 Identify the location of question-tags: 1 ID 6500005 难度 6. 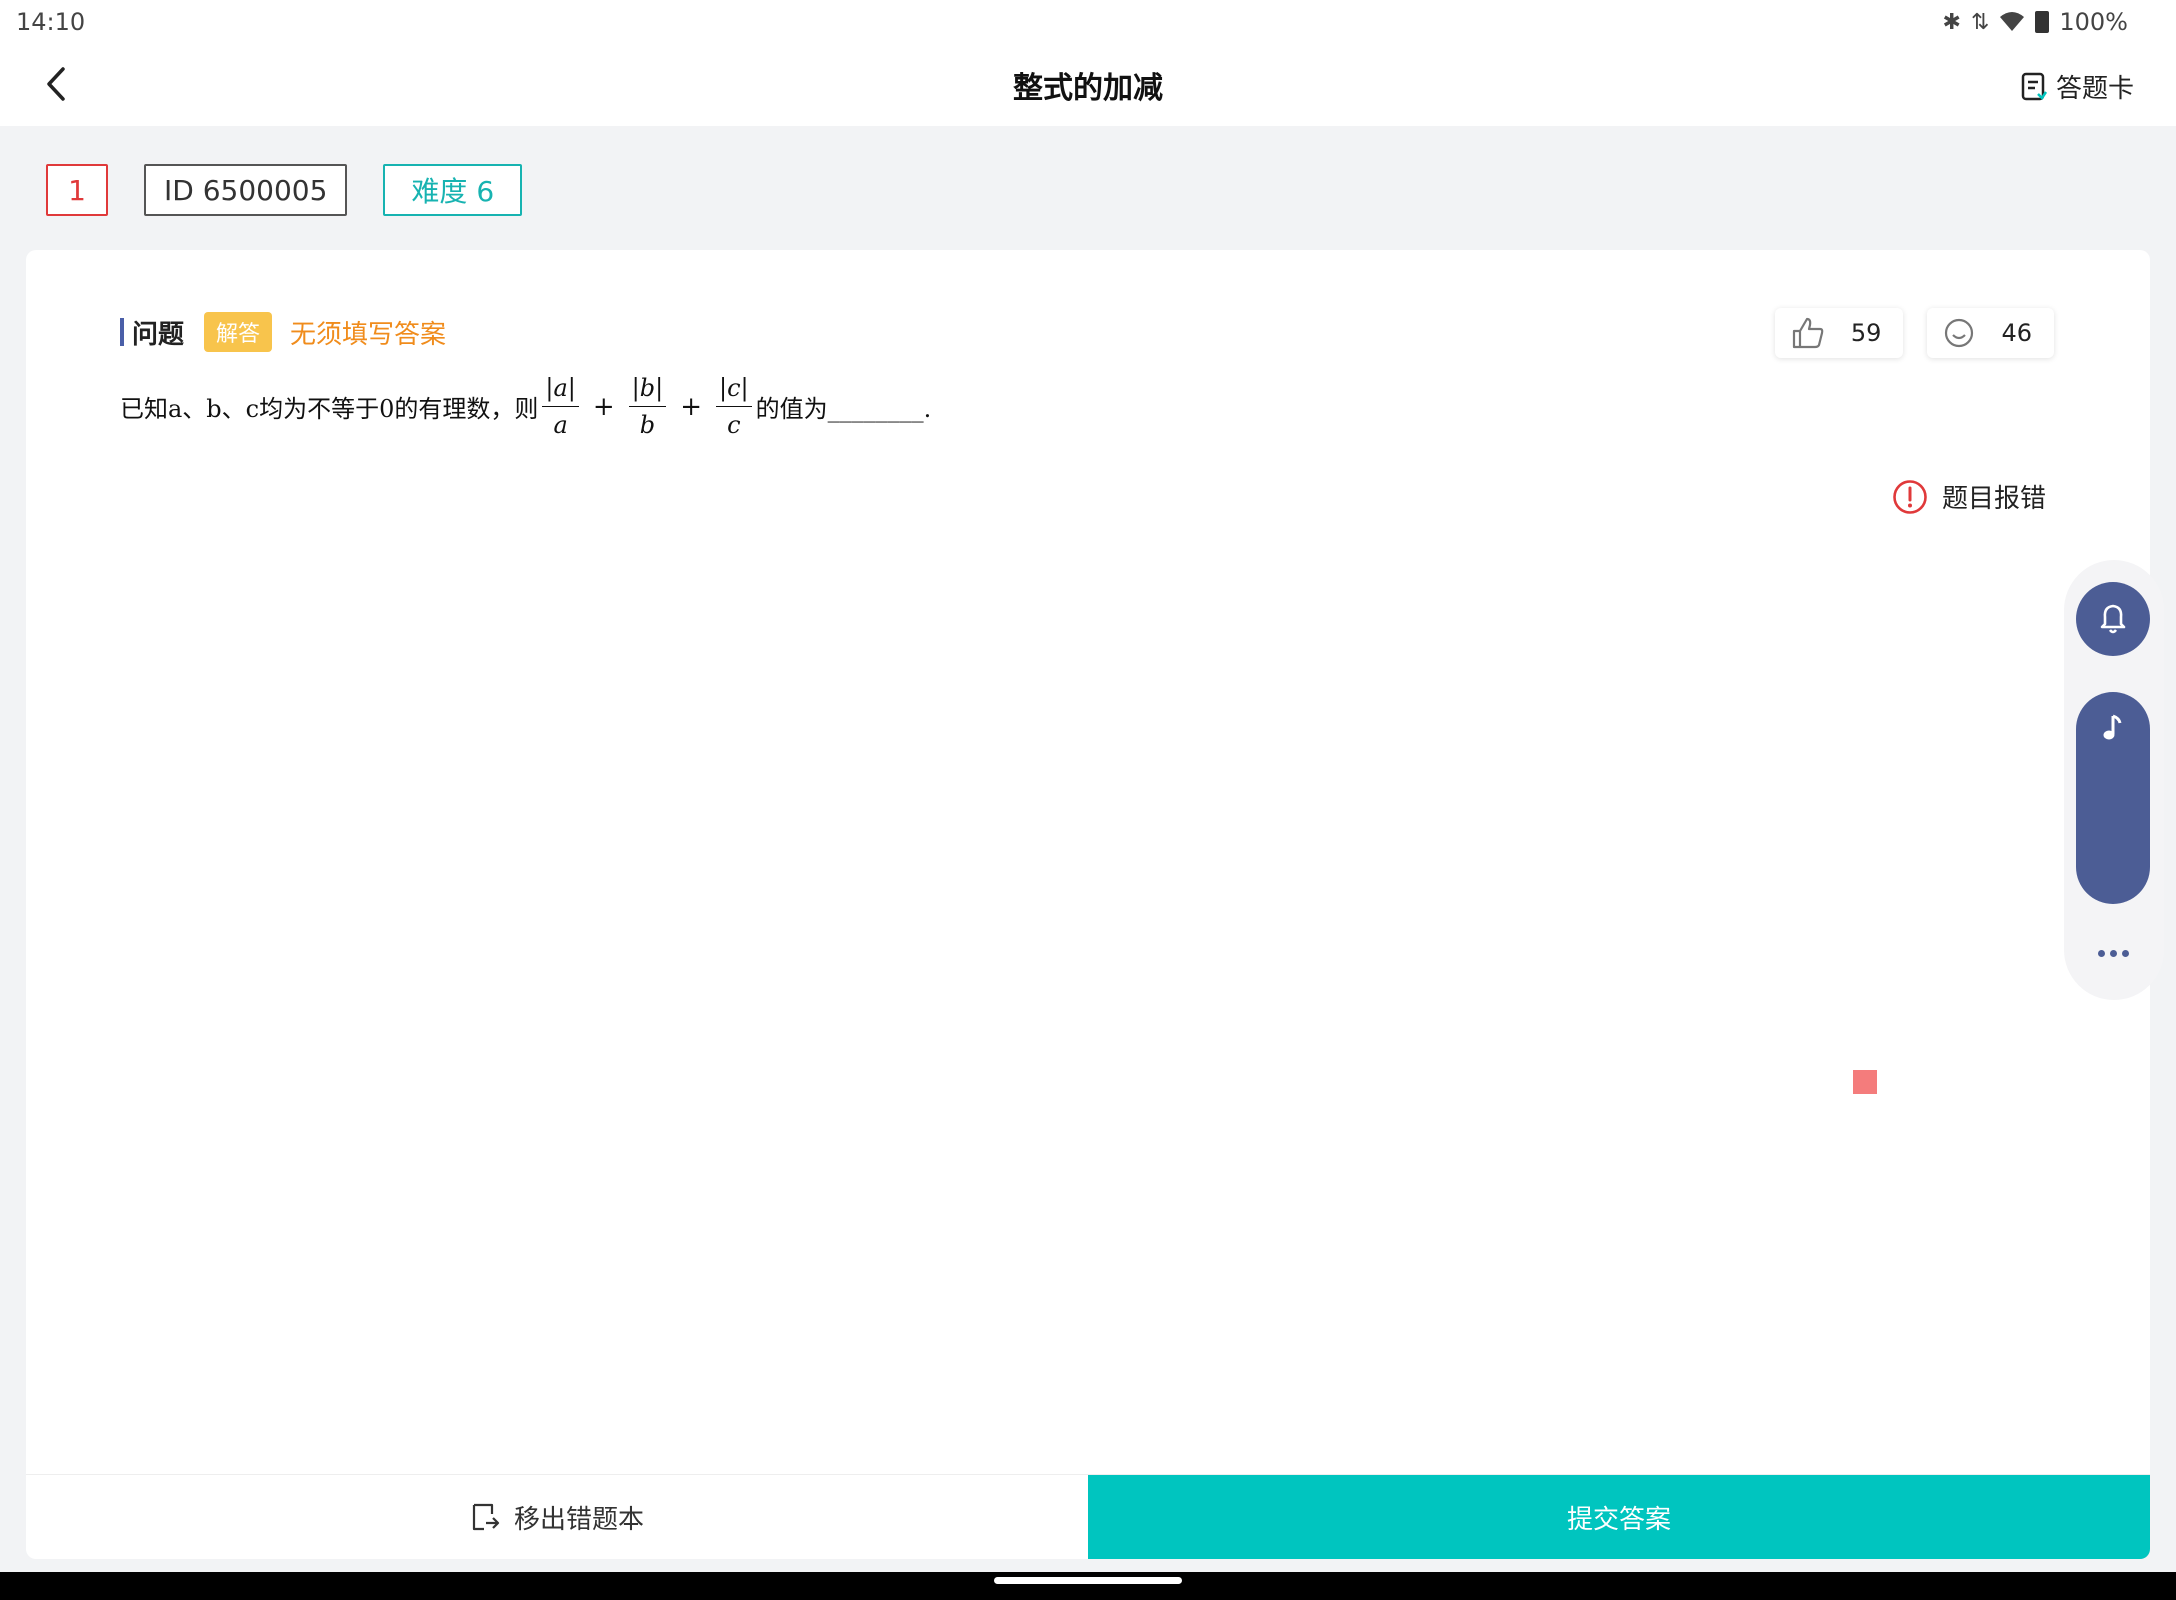
(284, 190).